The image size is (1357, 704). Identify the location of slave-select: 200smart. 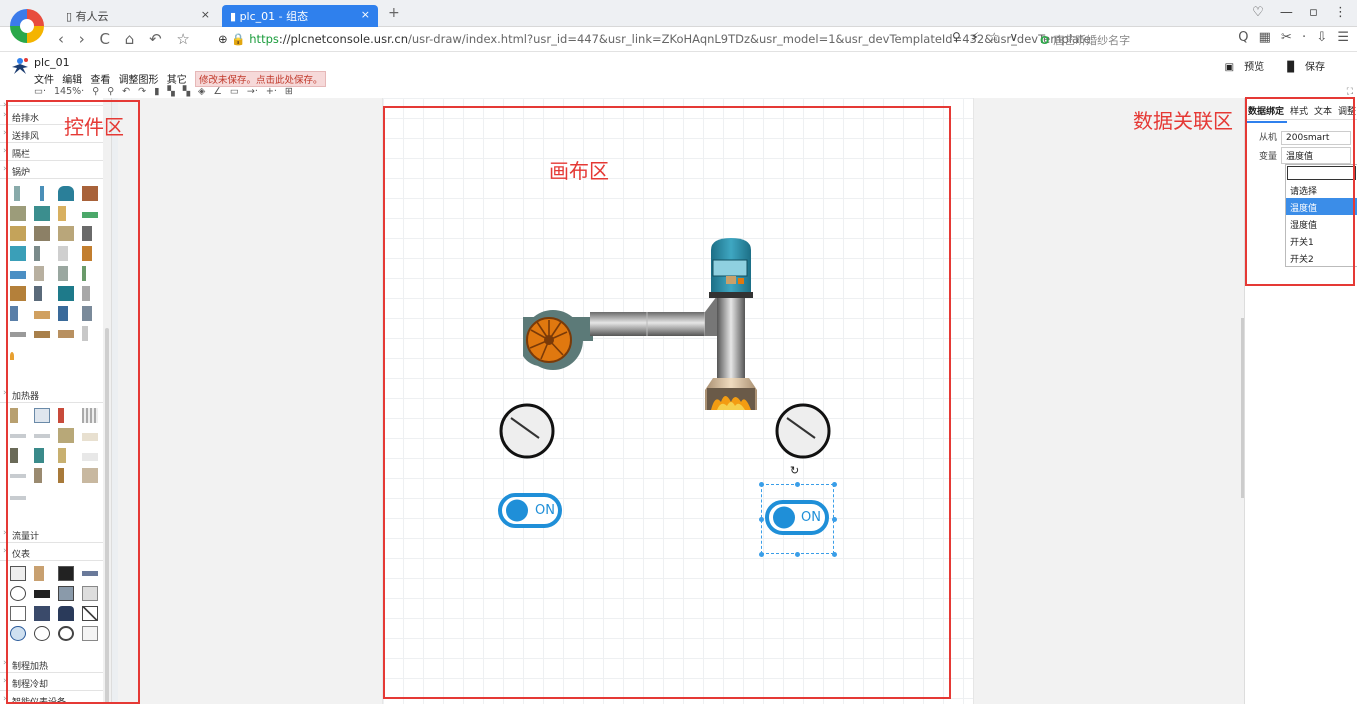
(1316, 138).